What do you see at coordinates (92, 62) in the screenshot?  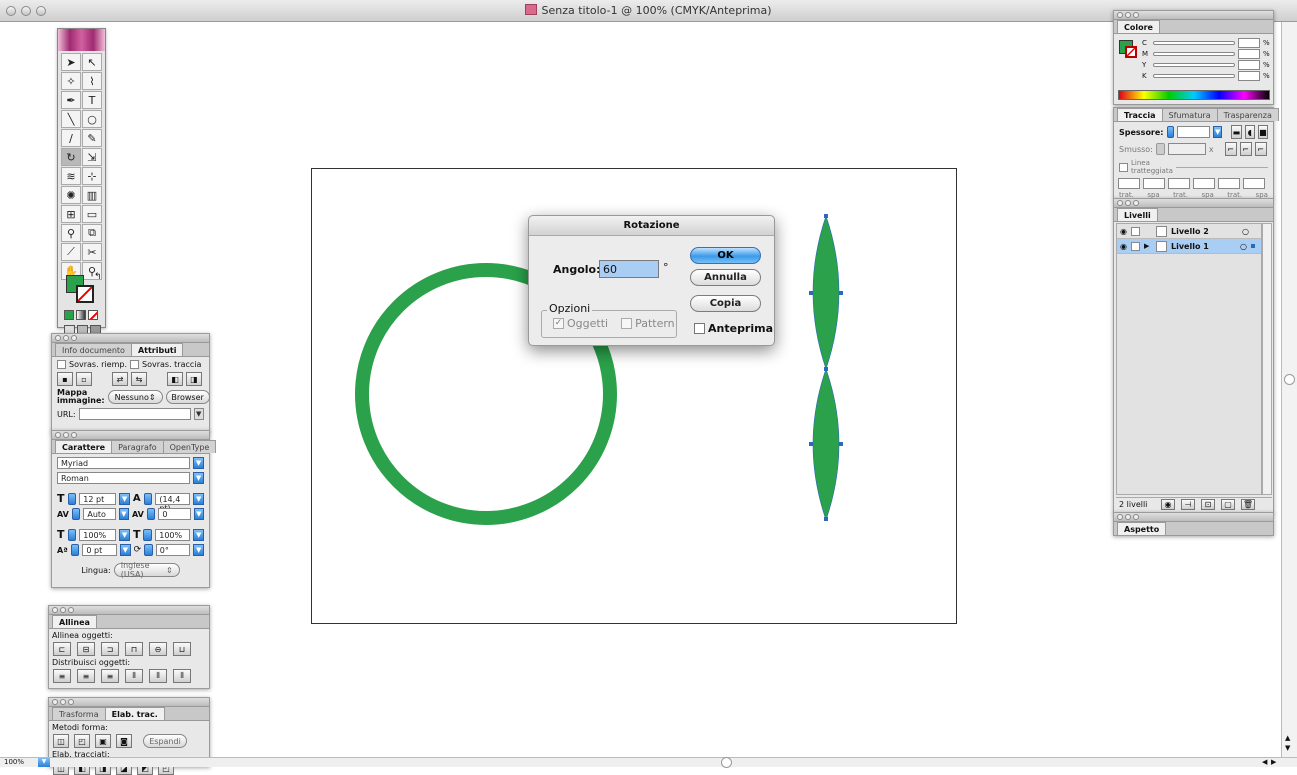 I see `direct-selection-tool-icon: ↖` at bounding box center [92, 62].